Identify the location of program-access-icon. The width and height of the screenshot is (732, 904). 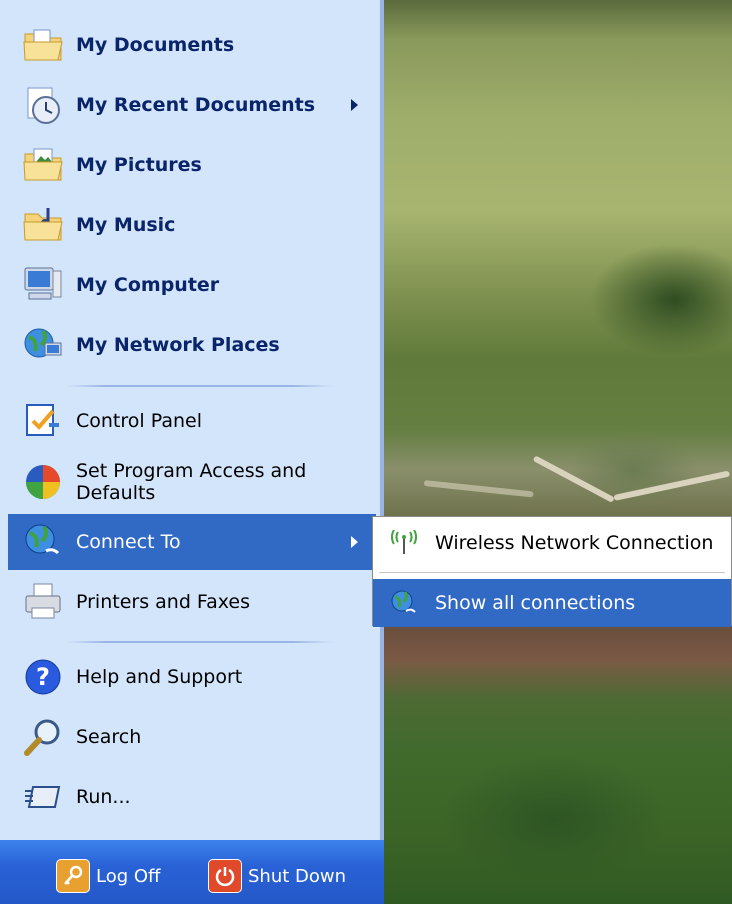
(43, 482).